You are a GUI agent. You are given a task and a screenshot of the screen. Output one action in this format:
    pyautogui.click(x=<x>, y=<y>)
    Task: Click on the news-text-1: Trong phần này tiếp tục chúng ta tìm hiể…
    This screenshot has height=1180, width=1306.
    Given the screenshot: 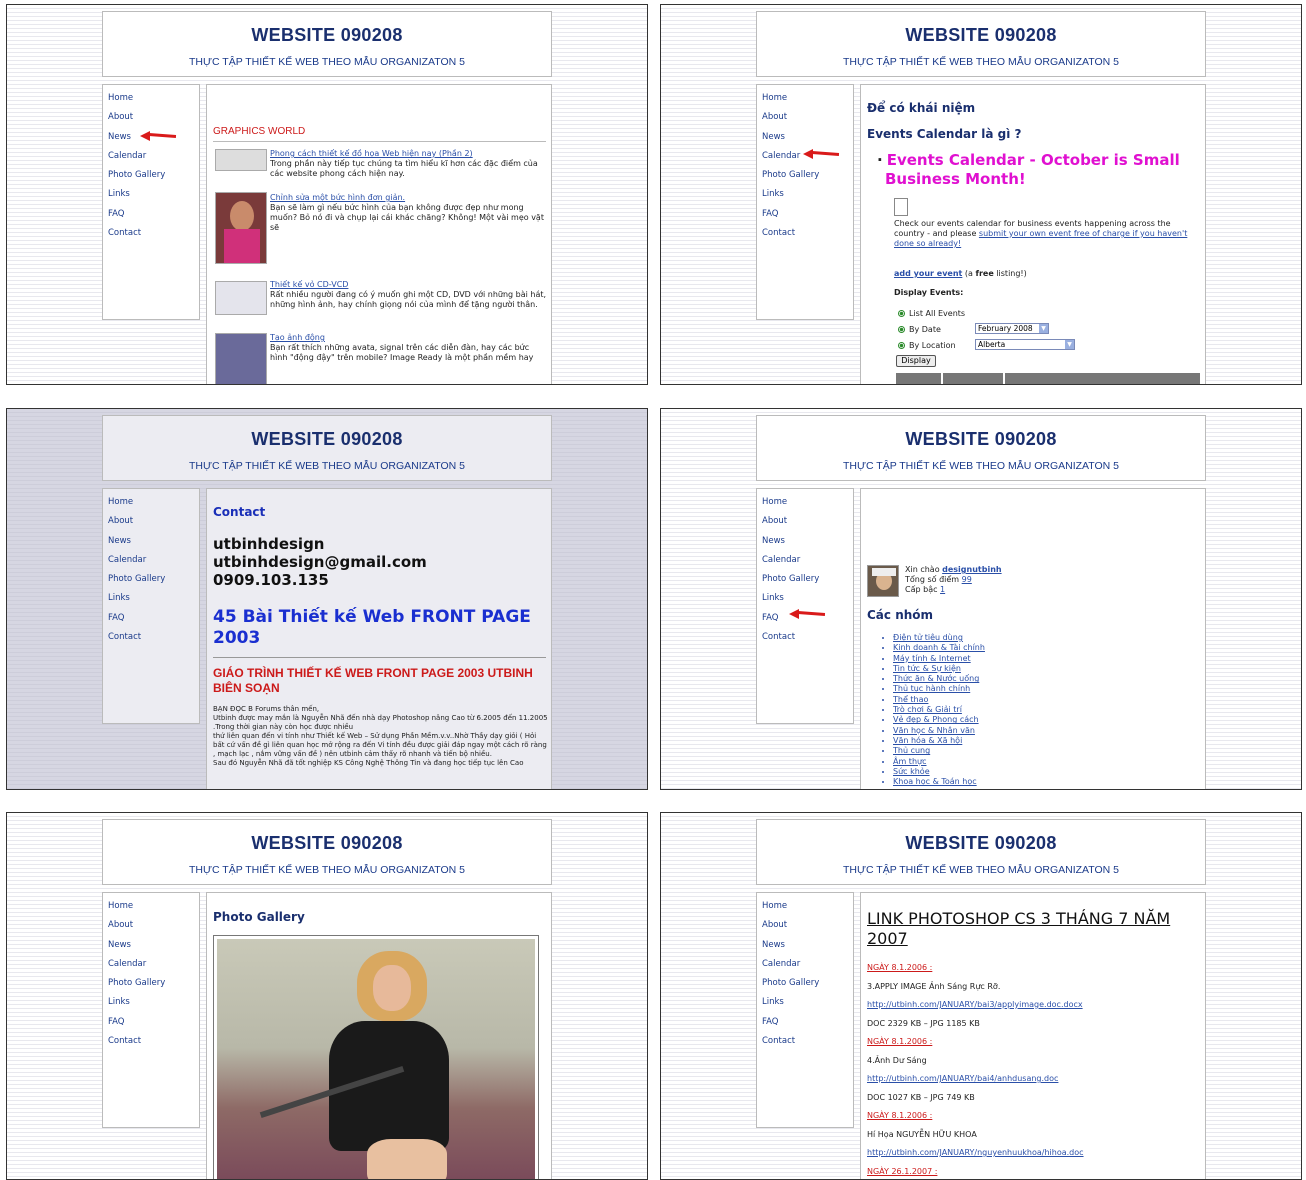 What is the action you would take?
    pyautogui.click(x=404, y=168)
    